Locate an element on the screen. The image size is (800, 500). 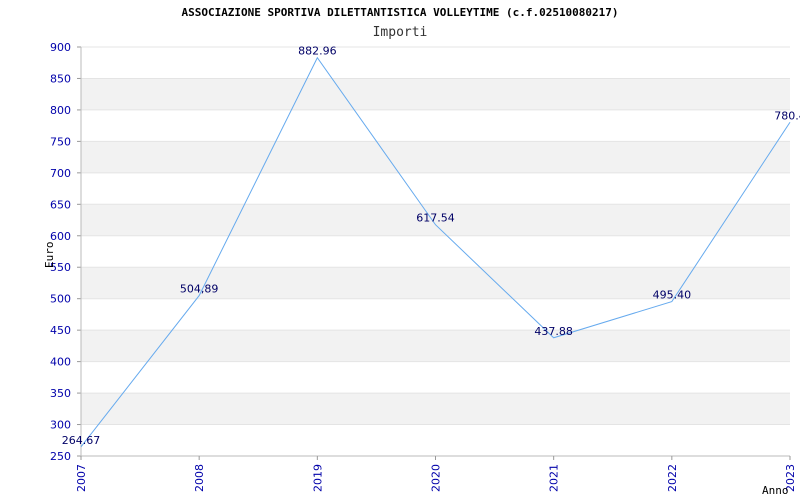
y-tick-label: 350 is located at coordinates (60, 393).